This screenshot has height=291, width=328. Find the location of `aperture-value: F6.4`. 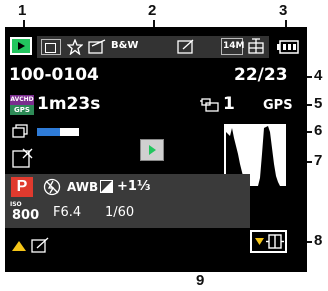

aperture-value: F6.4 is located at coordinates (67, 212).